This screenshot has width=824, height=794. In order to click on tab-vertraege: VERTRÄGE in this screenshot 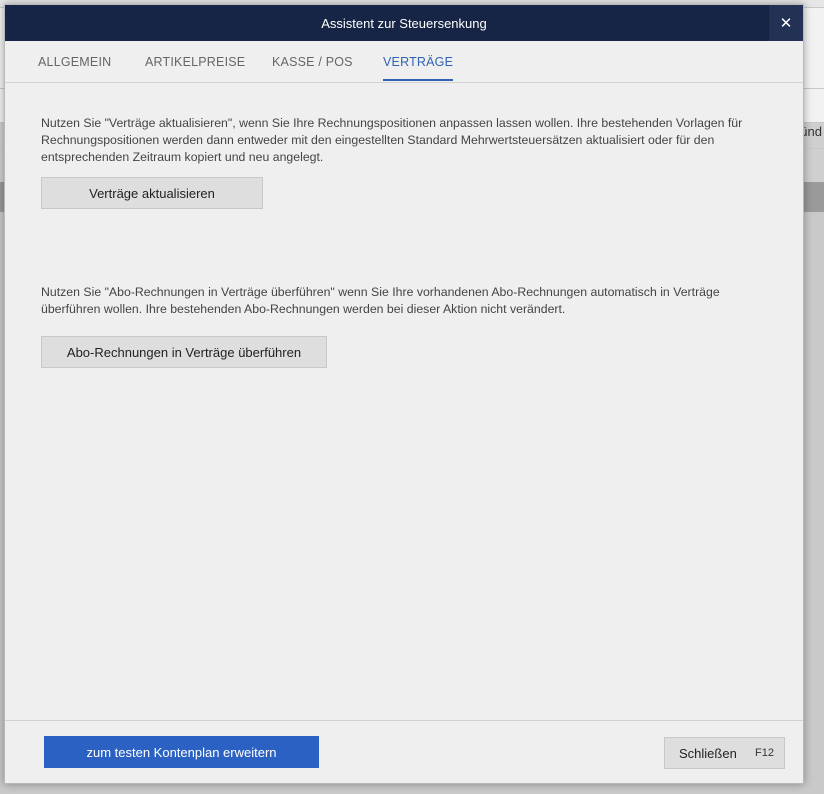, I will do `click(418, 68)`.